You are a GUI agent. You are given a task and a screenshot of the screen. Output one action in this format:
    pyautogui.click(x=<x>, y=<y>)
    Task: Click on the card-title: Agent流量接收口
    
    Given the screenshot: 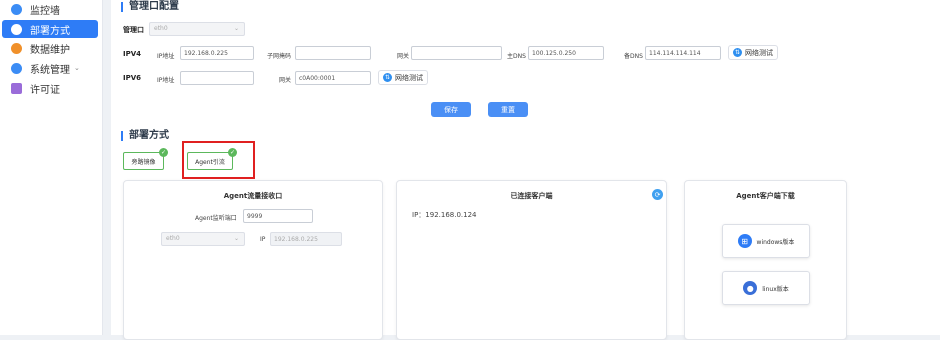 What is the action you would take?
    pyautogui.click(x=253, y=196)
    